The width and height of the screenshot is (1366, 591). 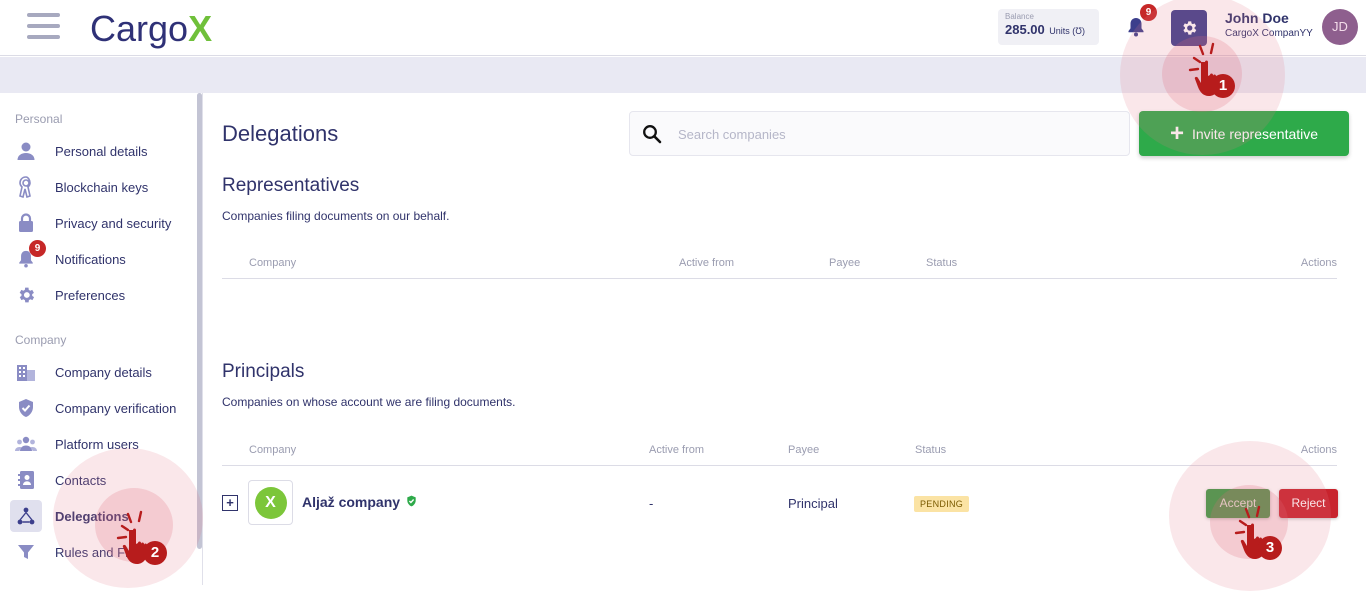 I want to click on sidebar-item-label: Company verification, so click(x=116, y=408).